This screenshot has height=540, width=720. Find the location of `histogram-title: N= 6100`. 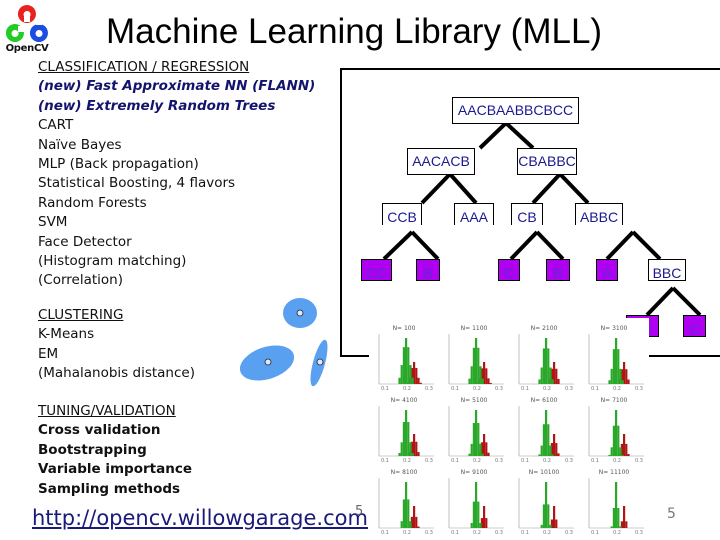

histogram-title: N= 6100 is located at coordinates (544, 400).